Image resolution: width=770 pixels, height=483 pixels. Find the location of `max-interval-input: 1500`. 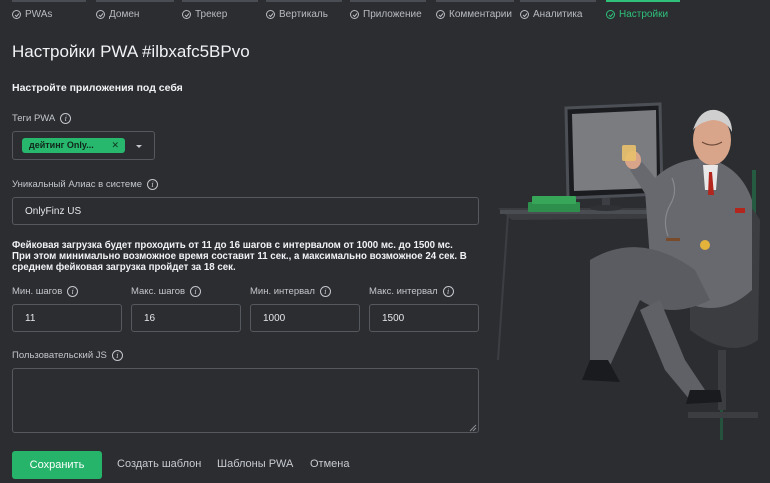

max-interval-input: 1500 is located at coordinates (424, 318).